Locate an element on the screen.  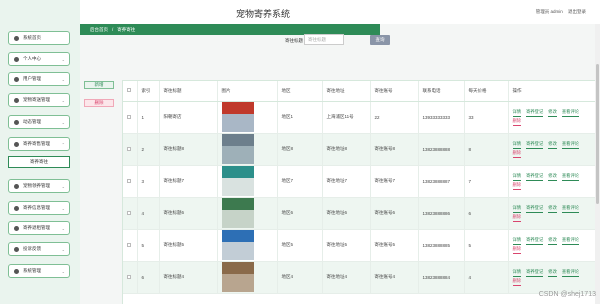
sidebar-item-pet-delivery: 宠物寄送管理 ⌄ is located at coordinates (39, 100).